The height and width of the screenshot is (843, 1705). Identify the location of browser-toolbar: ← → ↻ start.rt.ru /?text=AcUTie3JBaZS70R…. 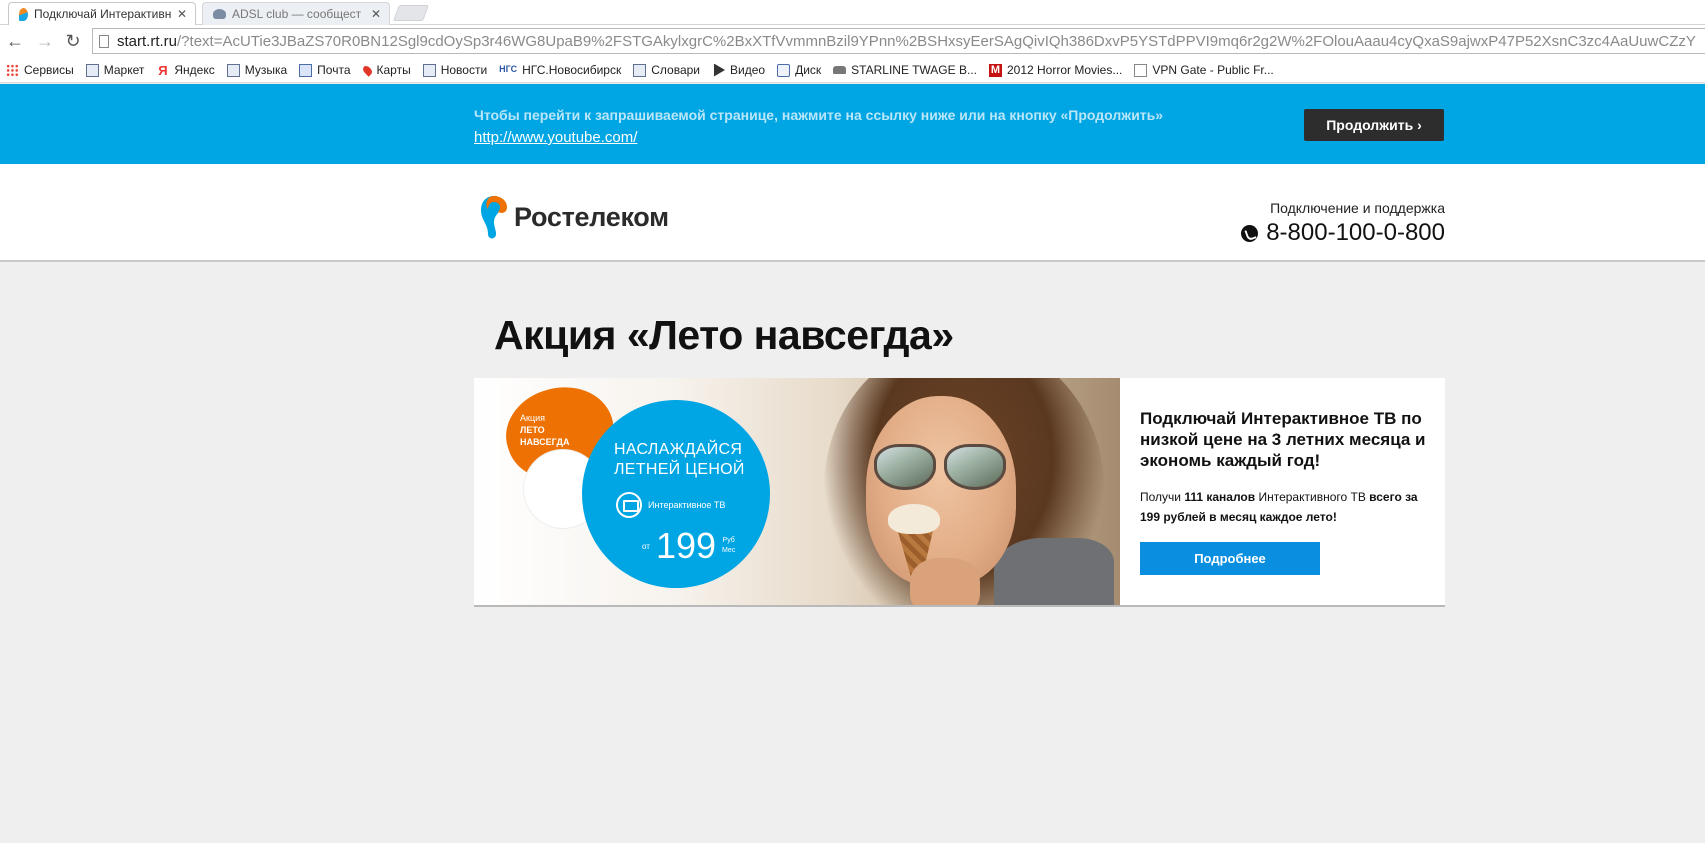
(852, 41).